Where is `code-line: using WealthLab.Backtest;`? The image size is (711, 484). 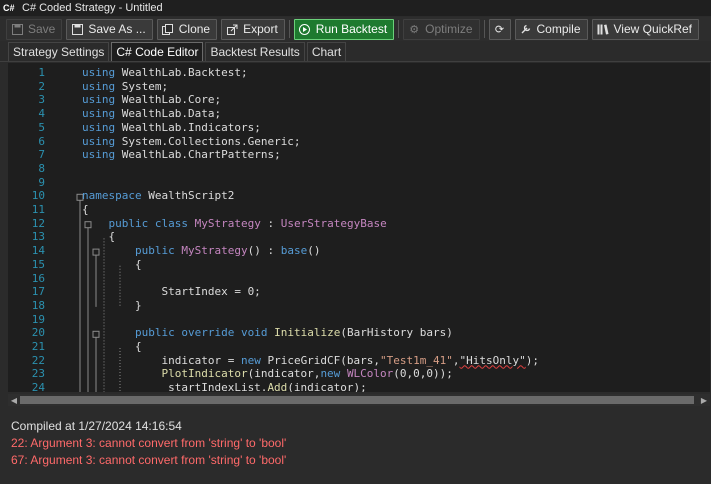 code-line: using WealthLab.Backtest; is located at coordinates (165, 72).